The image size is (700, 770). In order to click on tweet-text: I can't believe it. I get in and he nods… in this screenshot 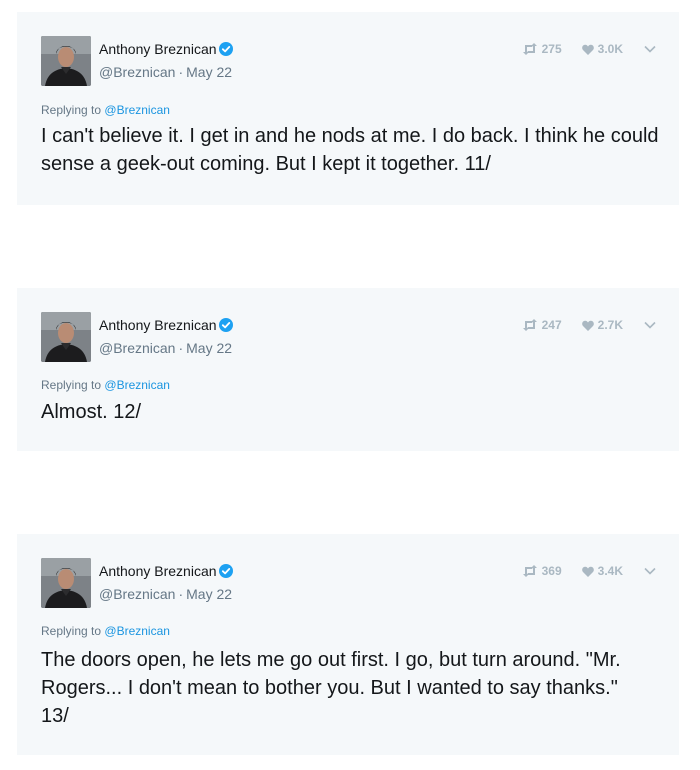, I will do `click(350, 150)`.